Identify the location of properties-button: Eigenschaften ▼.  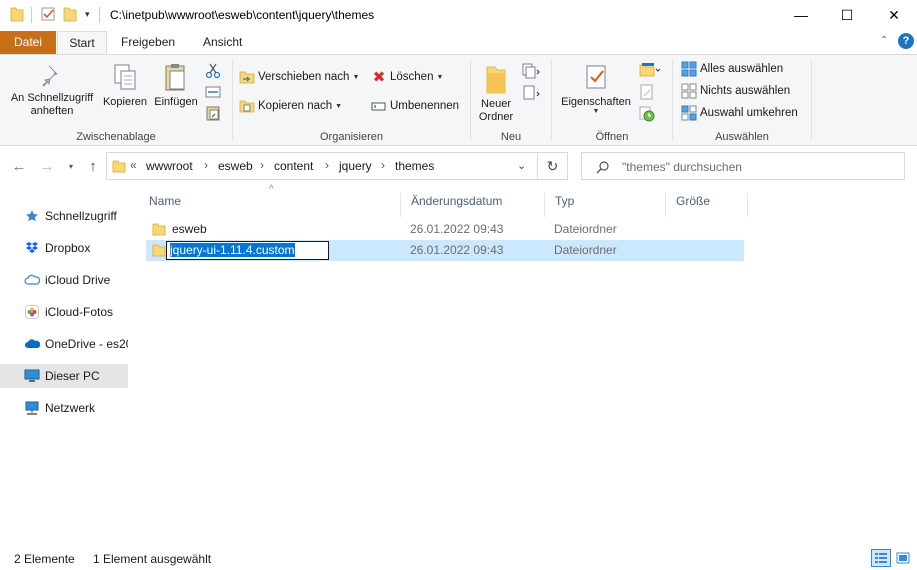
(596, 89).